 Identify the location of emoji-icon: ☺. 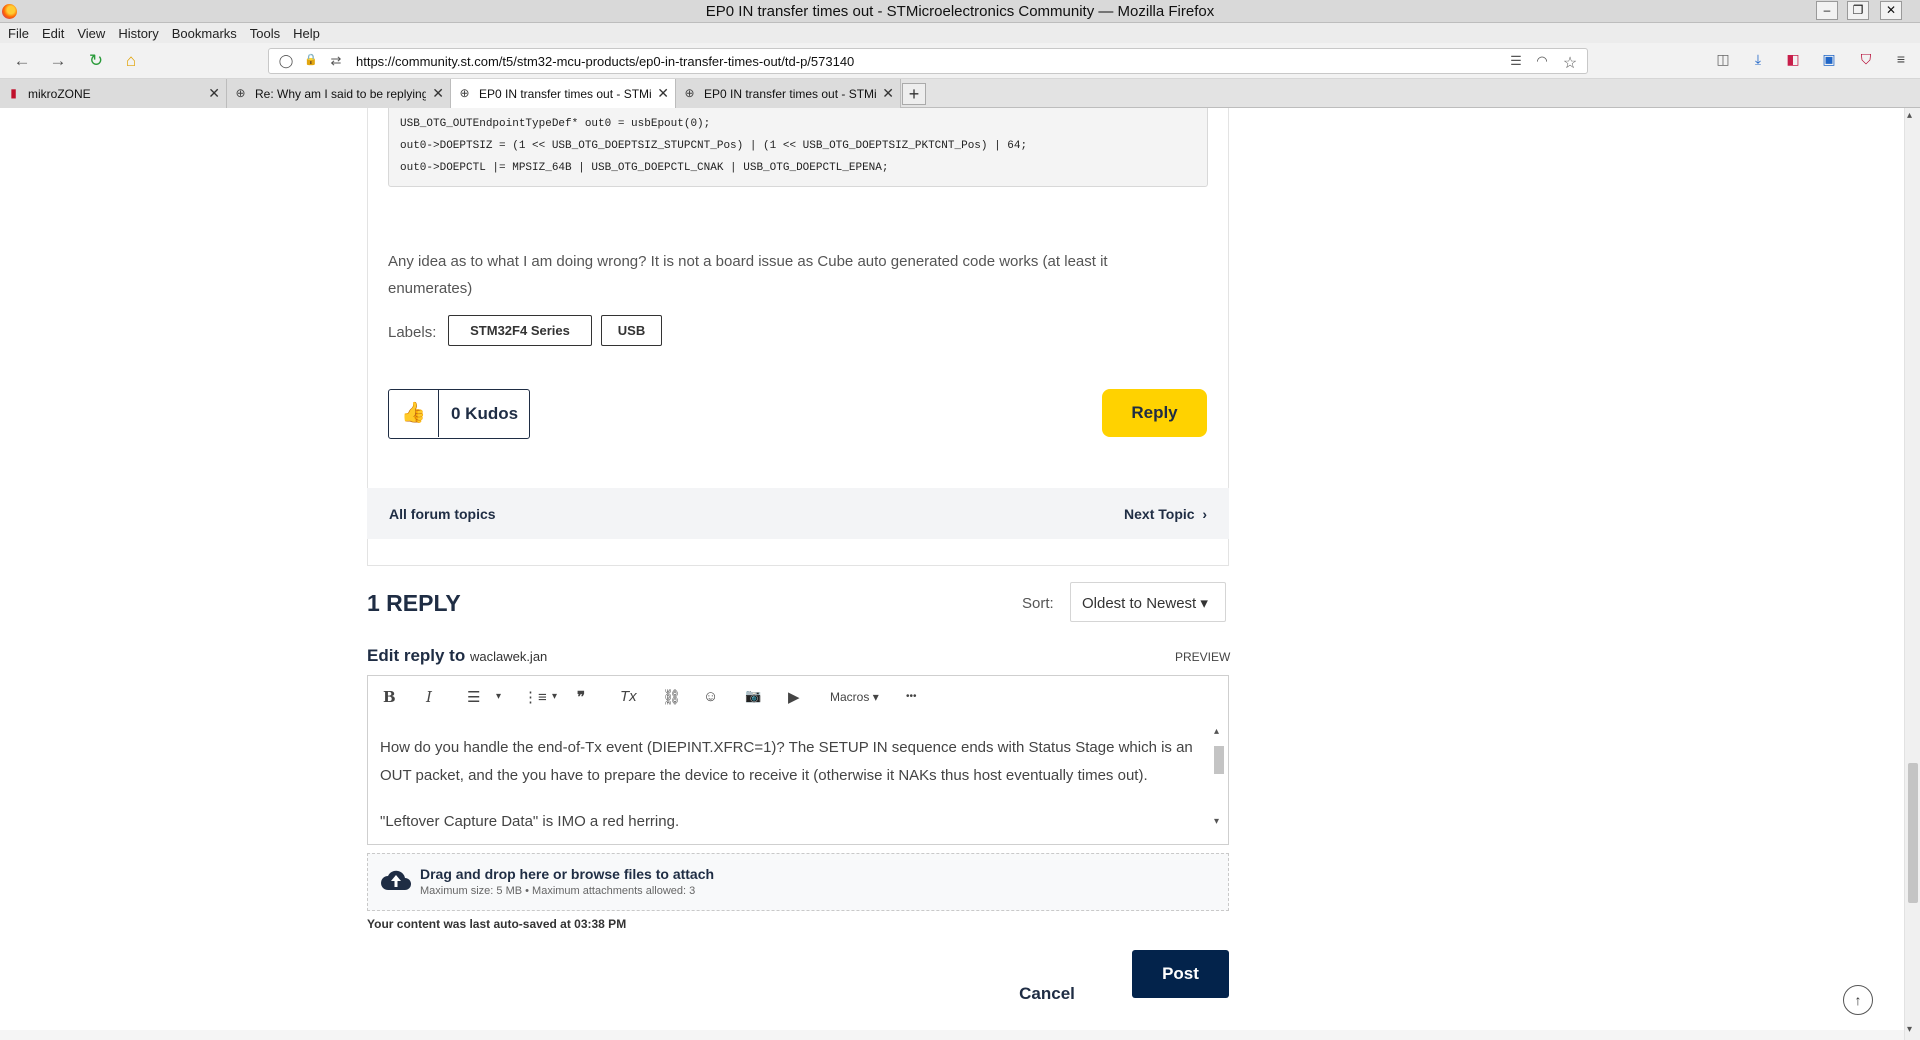
(710, 696).